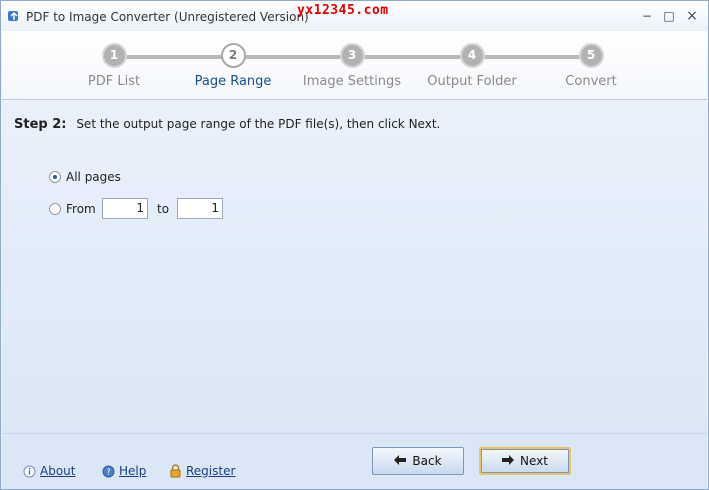 This screenshot has height=490, width=709. What do you see at coordinates (13, 16) in the screenshot?
I see `app-logo-icon` at bounding box center [13, 16].